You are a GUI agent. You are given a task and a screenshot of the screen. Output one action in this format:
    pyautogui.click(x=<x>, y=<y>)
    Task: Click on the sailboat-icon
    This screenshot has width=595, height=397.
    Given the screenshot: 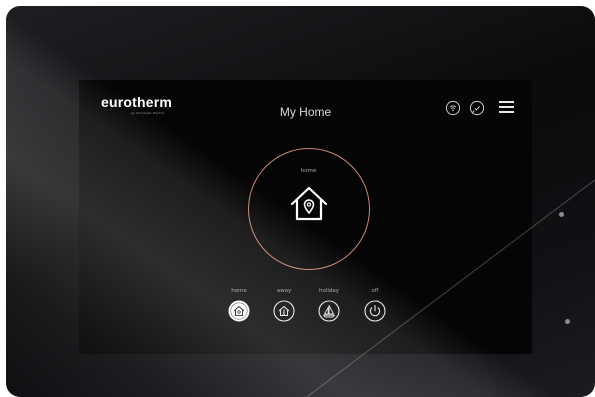 What is the action you would take?
    pyautogui.click(x=329, y=311)
    